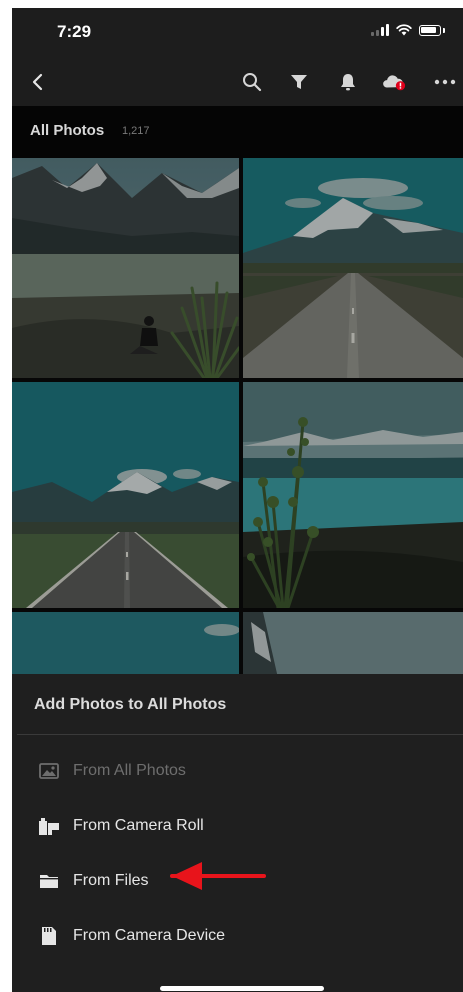 The width and height of the screenshot is (463, 992). Describe the element at coordinates (348, 82) in the screenshot. I see `bell-icon` at that location.